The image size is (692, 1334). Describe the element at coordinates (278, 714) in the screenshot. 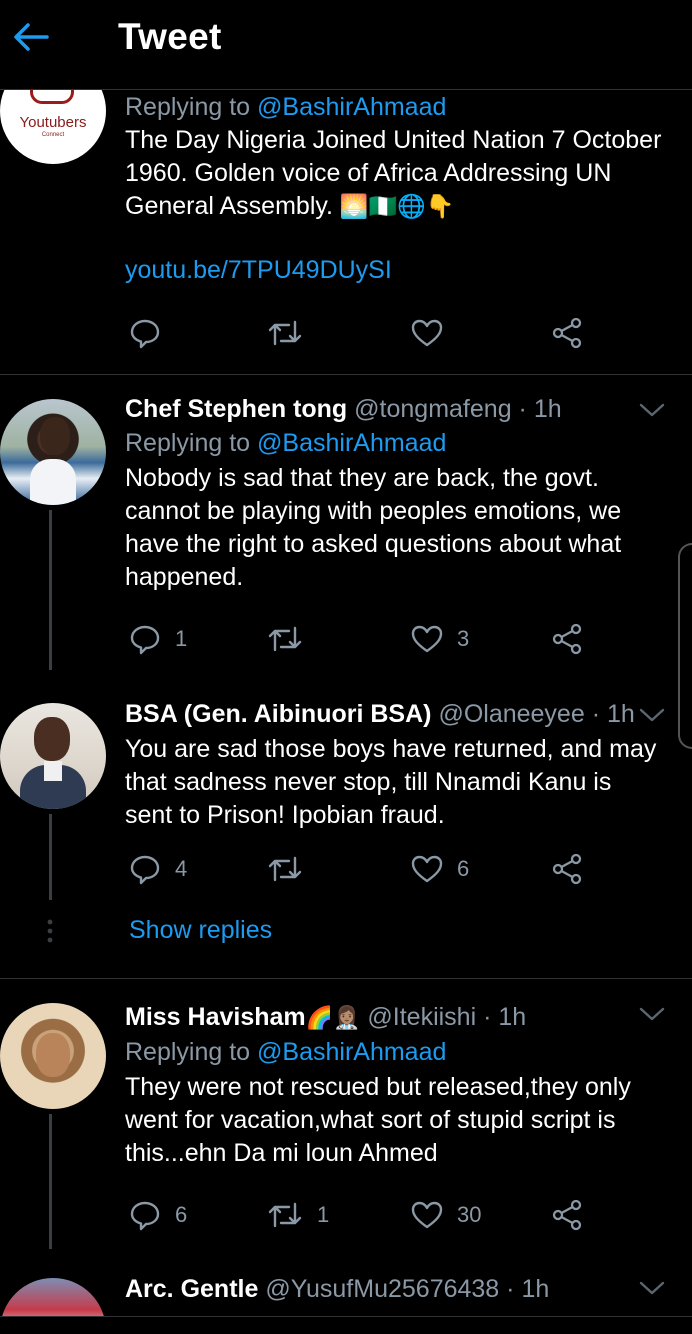

I see `display-name: BSA (Gen. Aibinuori BSA)` at that location.